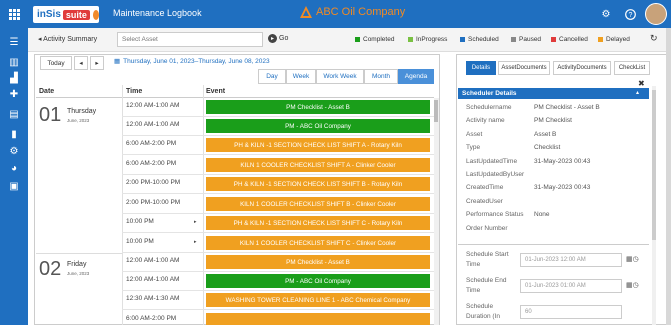 This screenshot has height=325, width=671. What do you see at coordinates (50, 269) in the screenshot?
I see `day-number: 02` at bounding box center [50, 269].